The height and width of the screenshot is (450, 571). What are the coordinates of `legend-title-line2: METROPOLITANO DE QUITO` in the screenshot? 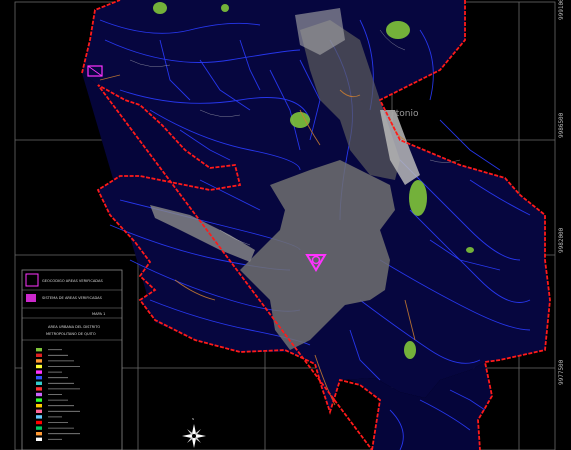 It's located at (71, 334).